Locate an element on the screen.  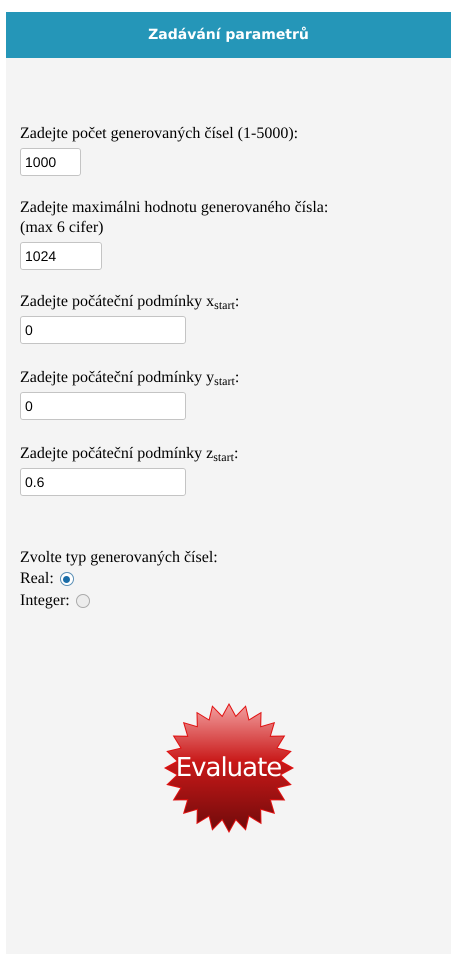
field-label: Zadejte počet generovaných čísel (1-5000): is located at coordinates (159, 134).